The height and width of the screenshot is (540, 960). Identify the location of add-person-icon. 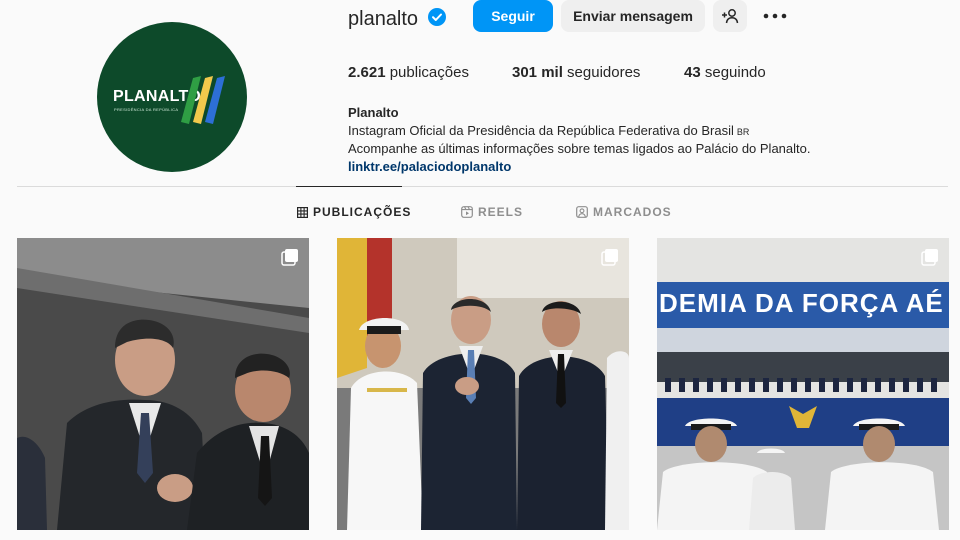
(730, 16).